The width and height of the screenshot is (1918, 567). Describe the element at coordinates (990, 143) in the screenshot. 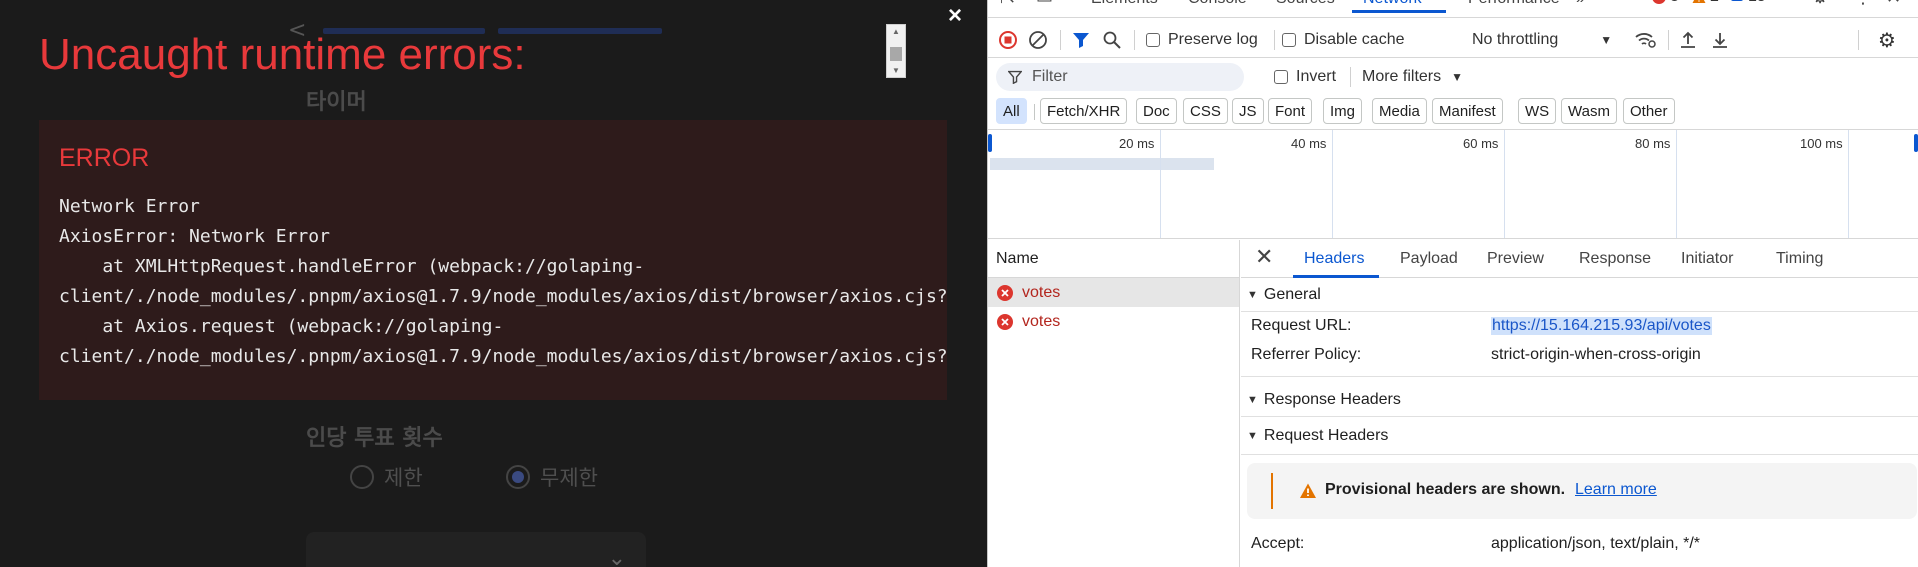

I see `timeline-left-handle` at that location.